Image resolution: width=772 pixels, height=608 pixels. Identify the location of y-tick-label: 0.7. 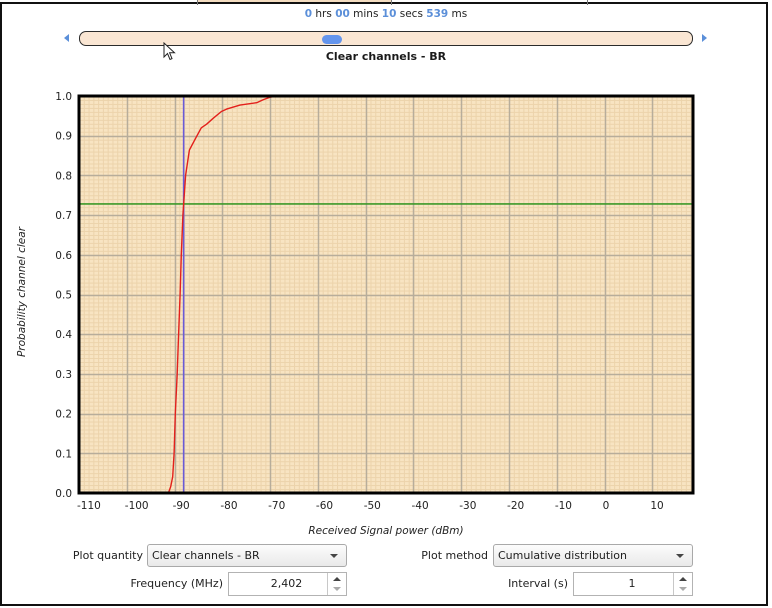
(63, 216).